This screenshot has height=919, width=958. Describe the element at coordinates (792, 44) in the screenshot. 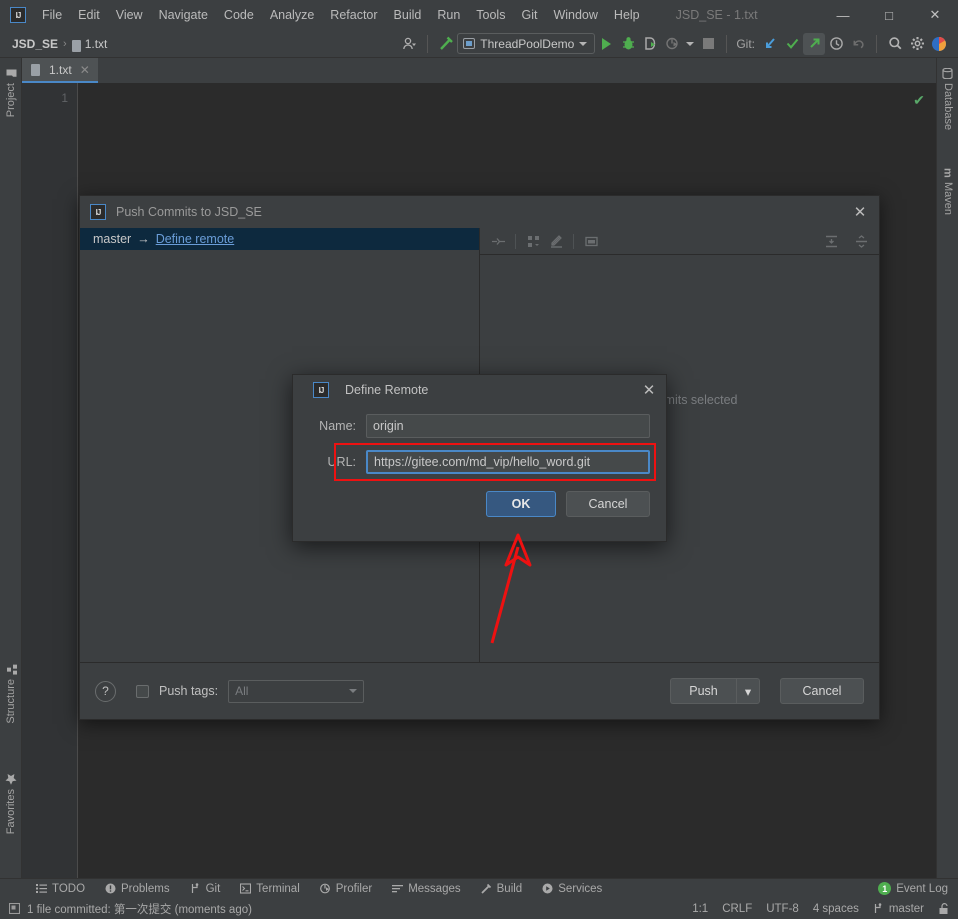

I see `git-commit-icon` at that location.